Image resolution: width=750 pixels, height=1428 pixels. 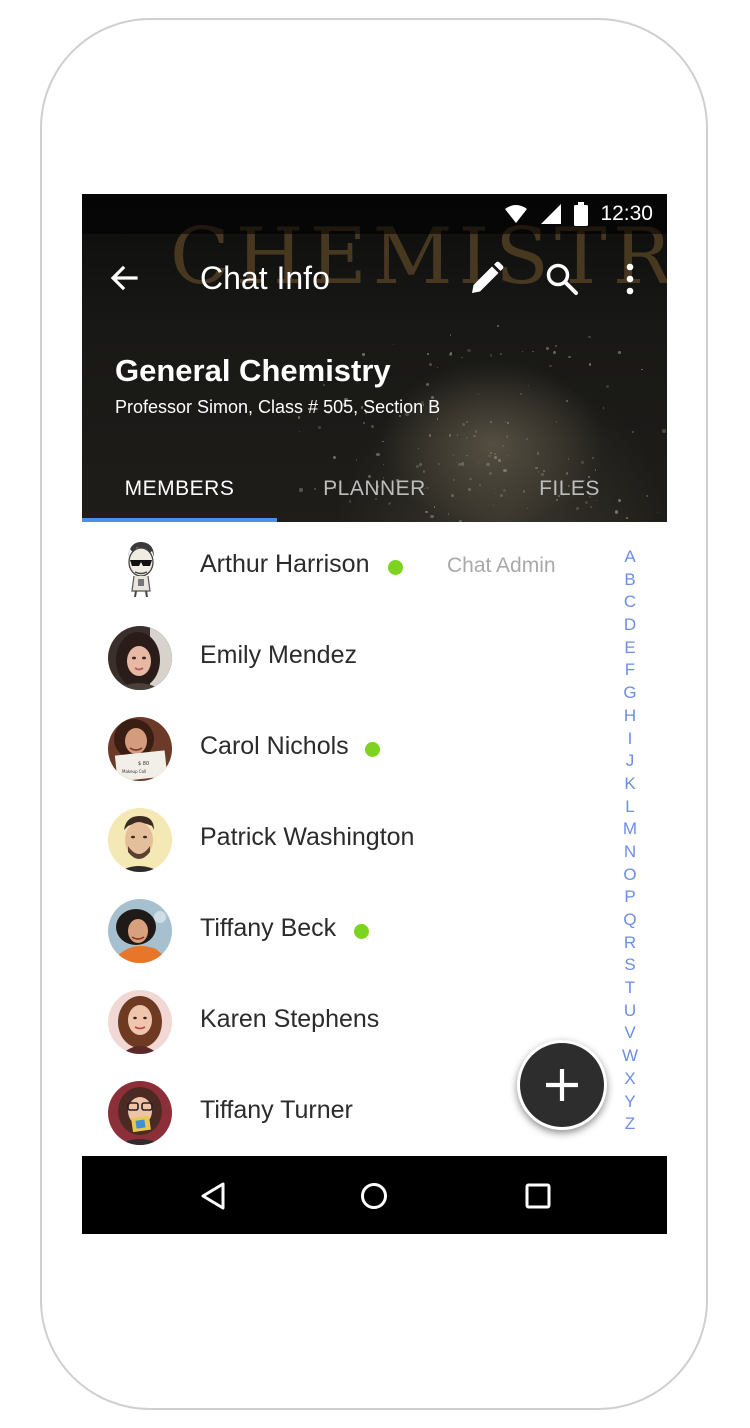 I want to click on tab-planner: PLANNER, so click(x=374, y=489).